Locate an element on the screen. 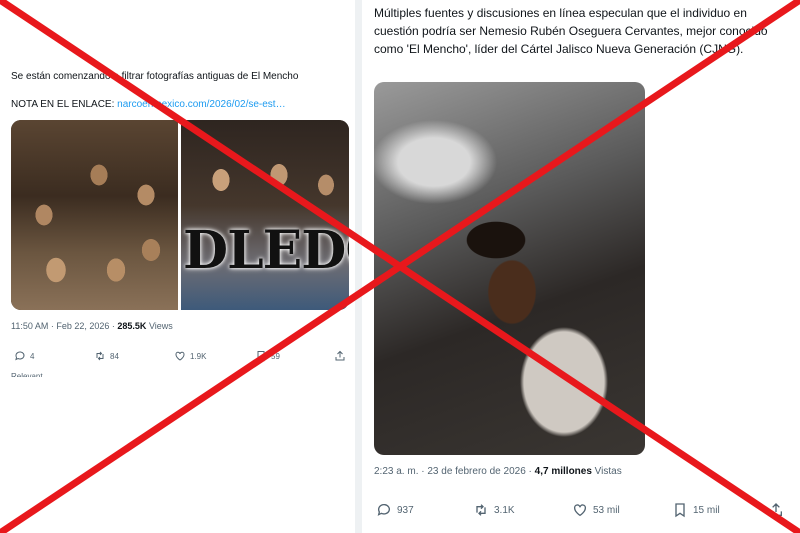 The image size is (800, 533). right-bookmark-count: 15 mil is located at coordinates (706, 510).